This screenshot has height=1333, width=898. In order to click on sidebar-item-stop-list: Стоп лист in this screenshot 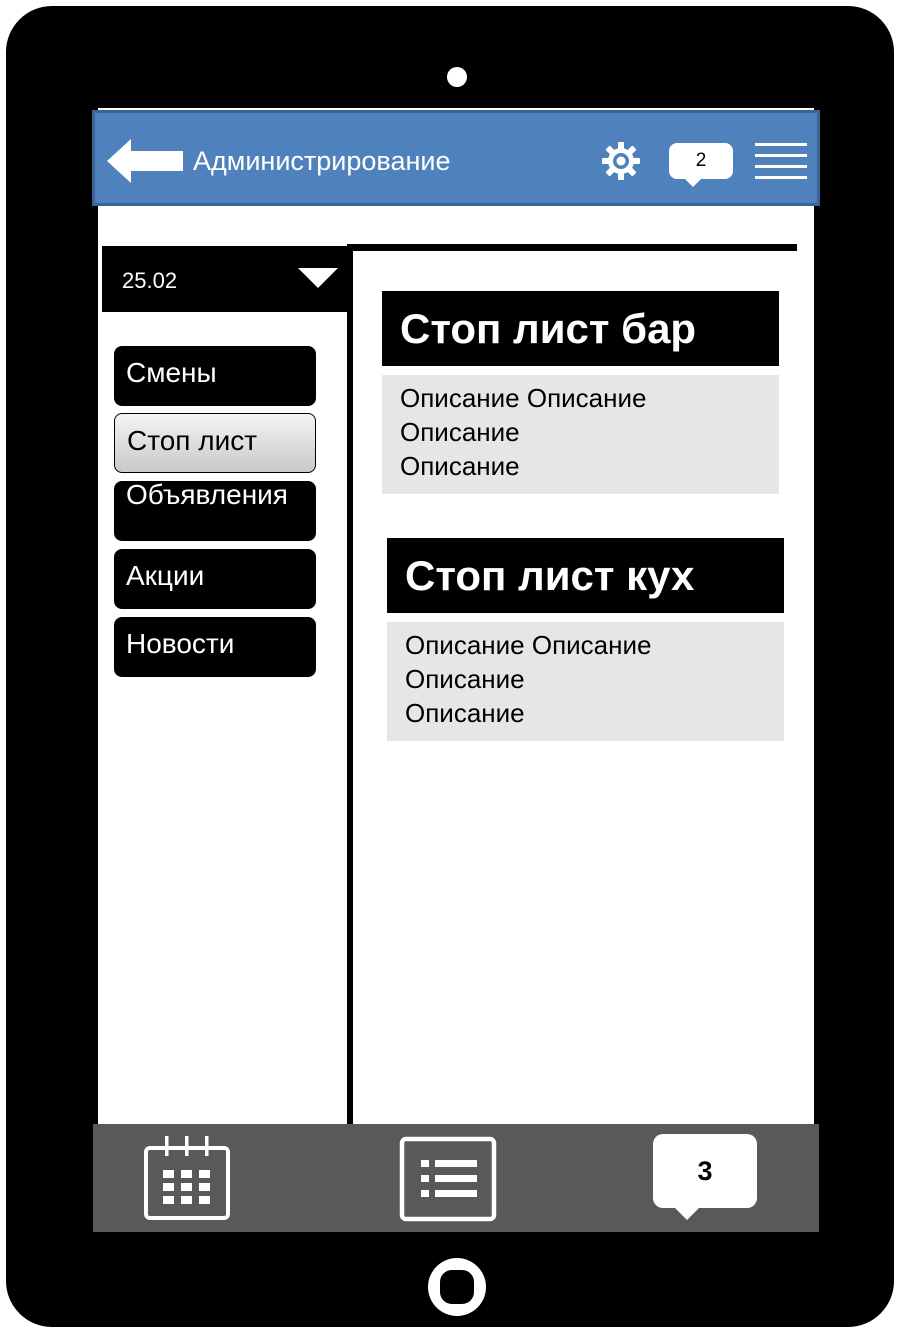, I will do `click(215, 443)`.